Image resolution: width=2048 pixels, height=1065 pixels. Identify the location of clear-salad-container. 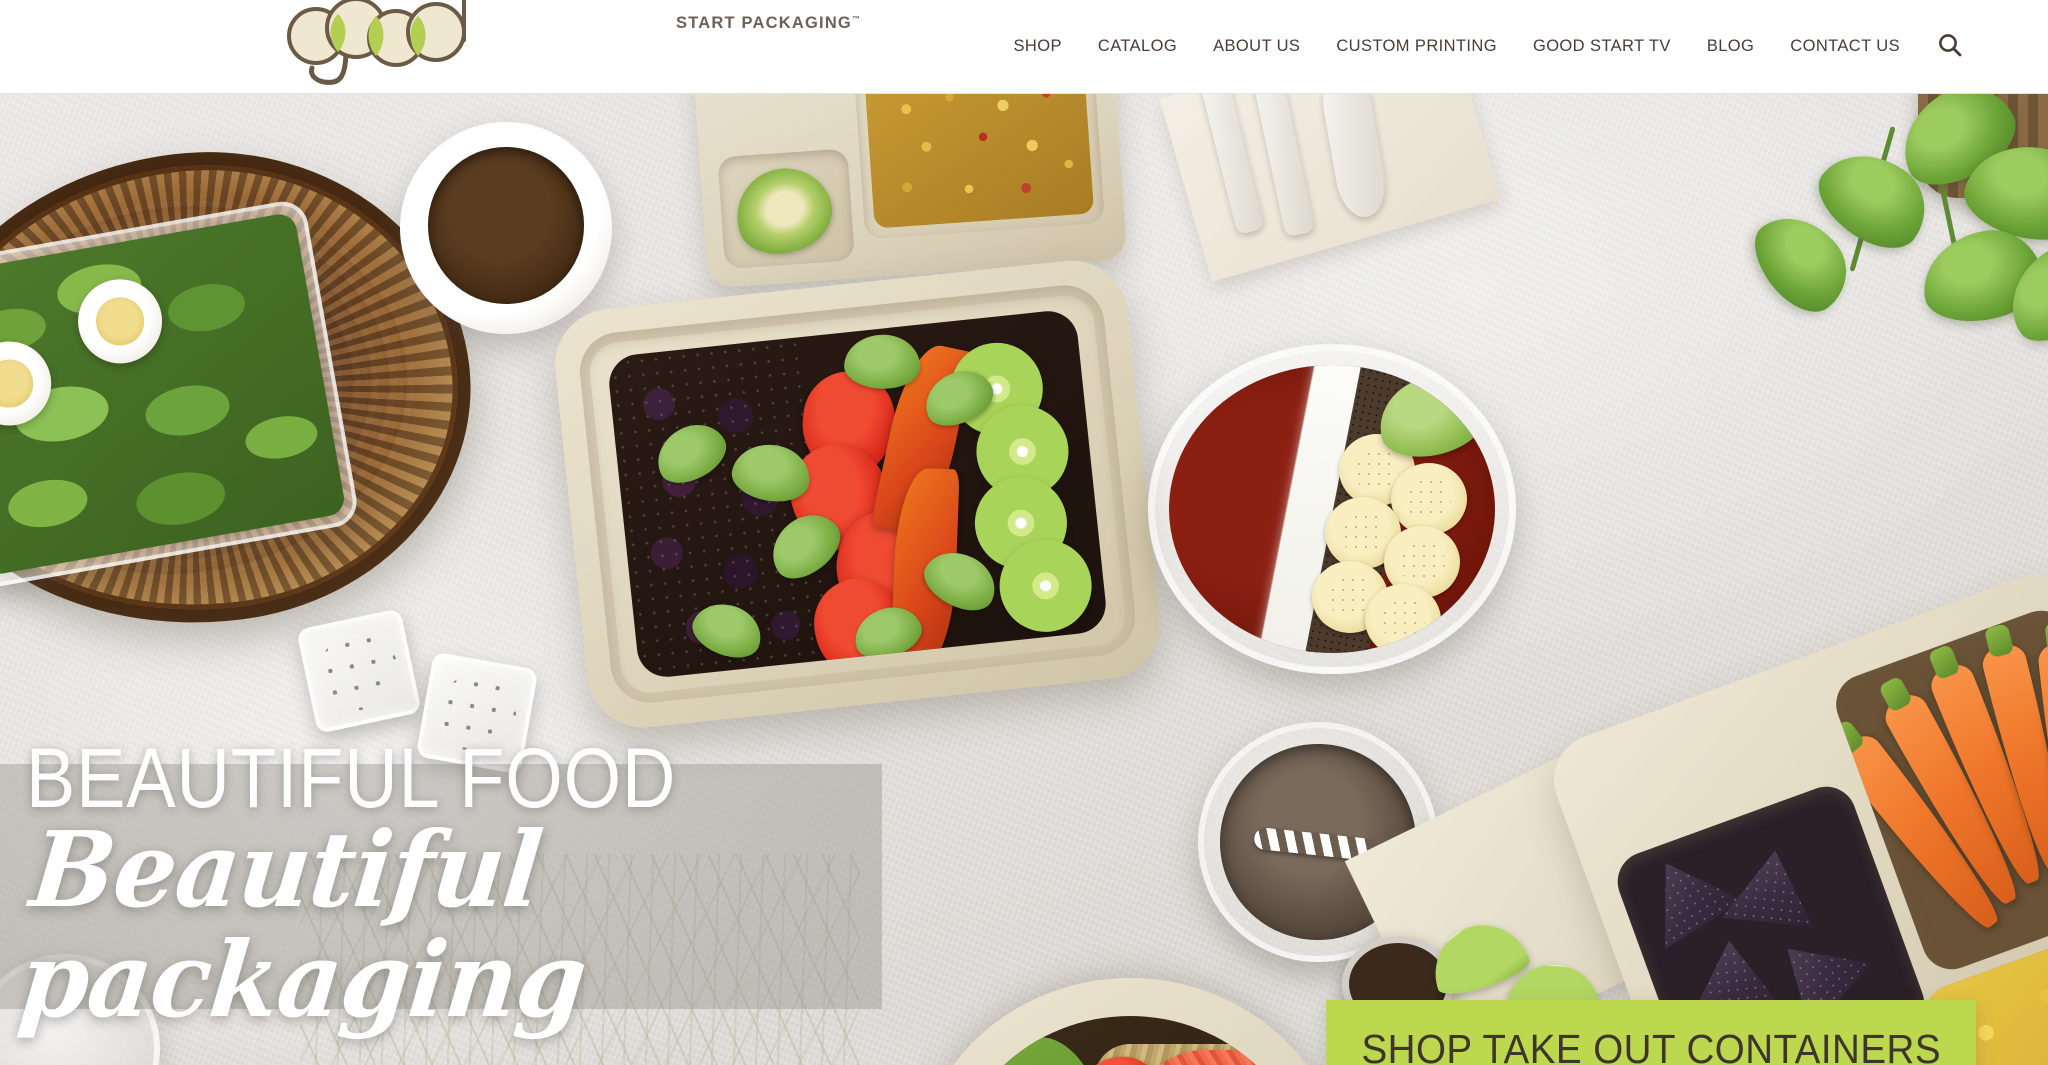
(180, 394).